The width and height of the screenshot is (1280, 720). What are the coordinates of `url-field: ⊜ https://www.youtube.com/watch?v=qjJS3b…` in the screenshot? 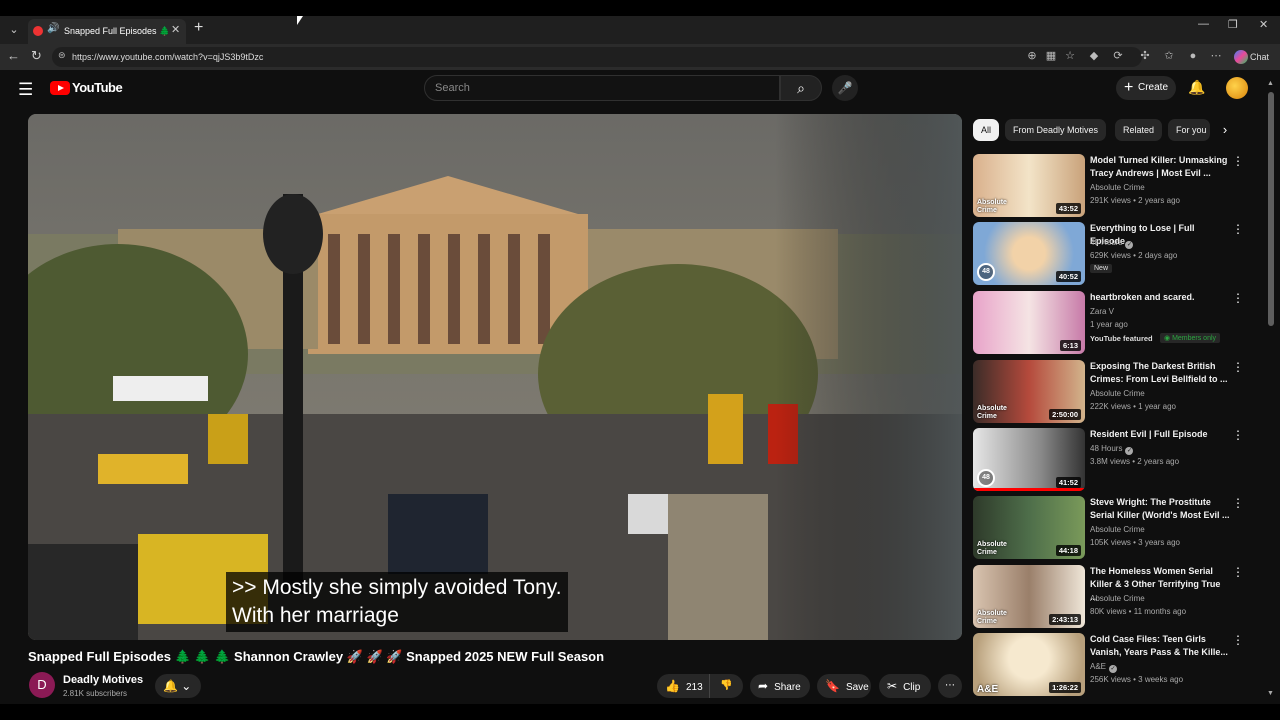 It's located at (597, 57).